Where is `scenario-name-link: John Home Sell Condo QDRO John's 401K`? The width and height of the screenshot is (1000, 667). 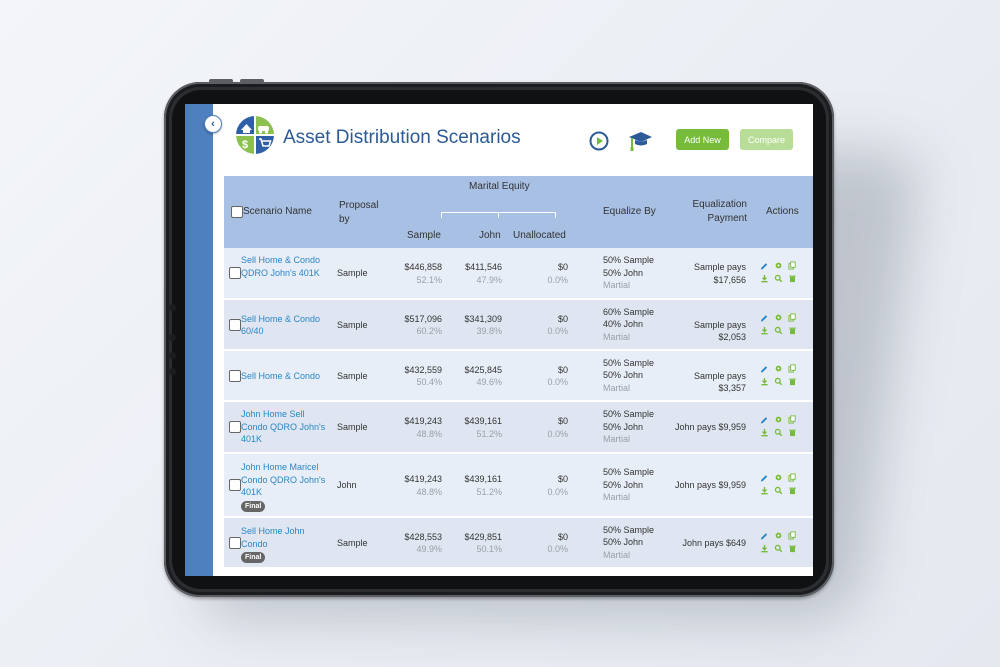 scenario-name-link: John Home Sell Condo QDRO John's 401K is located at coordinates (283, 426).